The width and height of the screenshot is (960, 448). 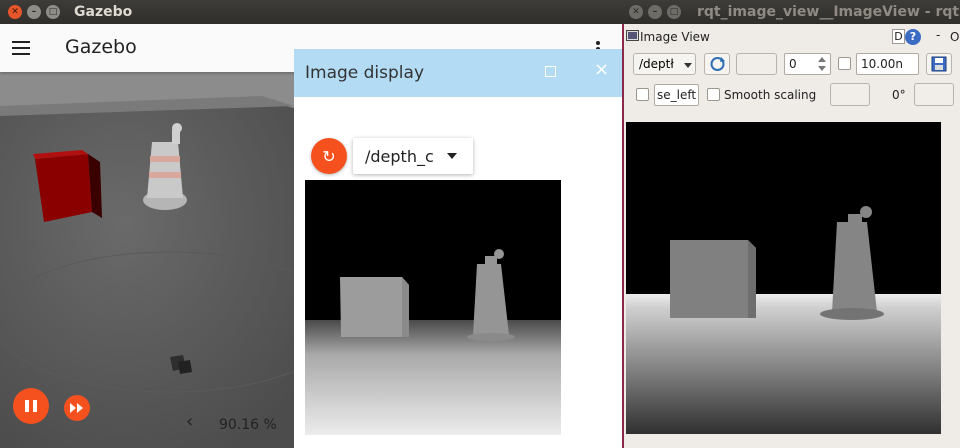 I want to click on save-icon, so click(x=939, y=64).